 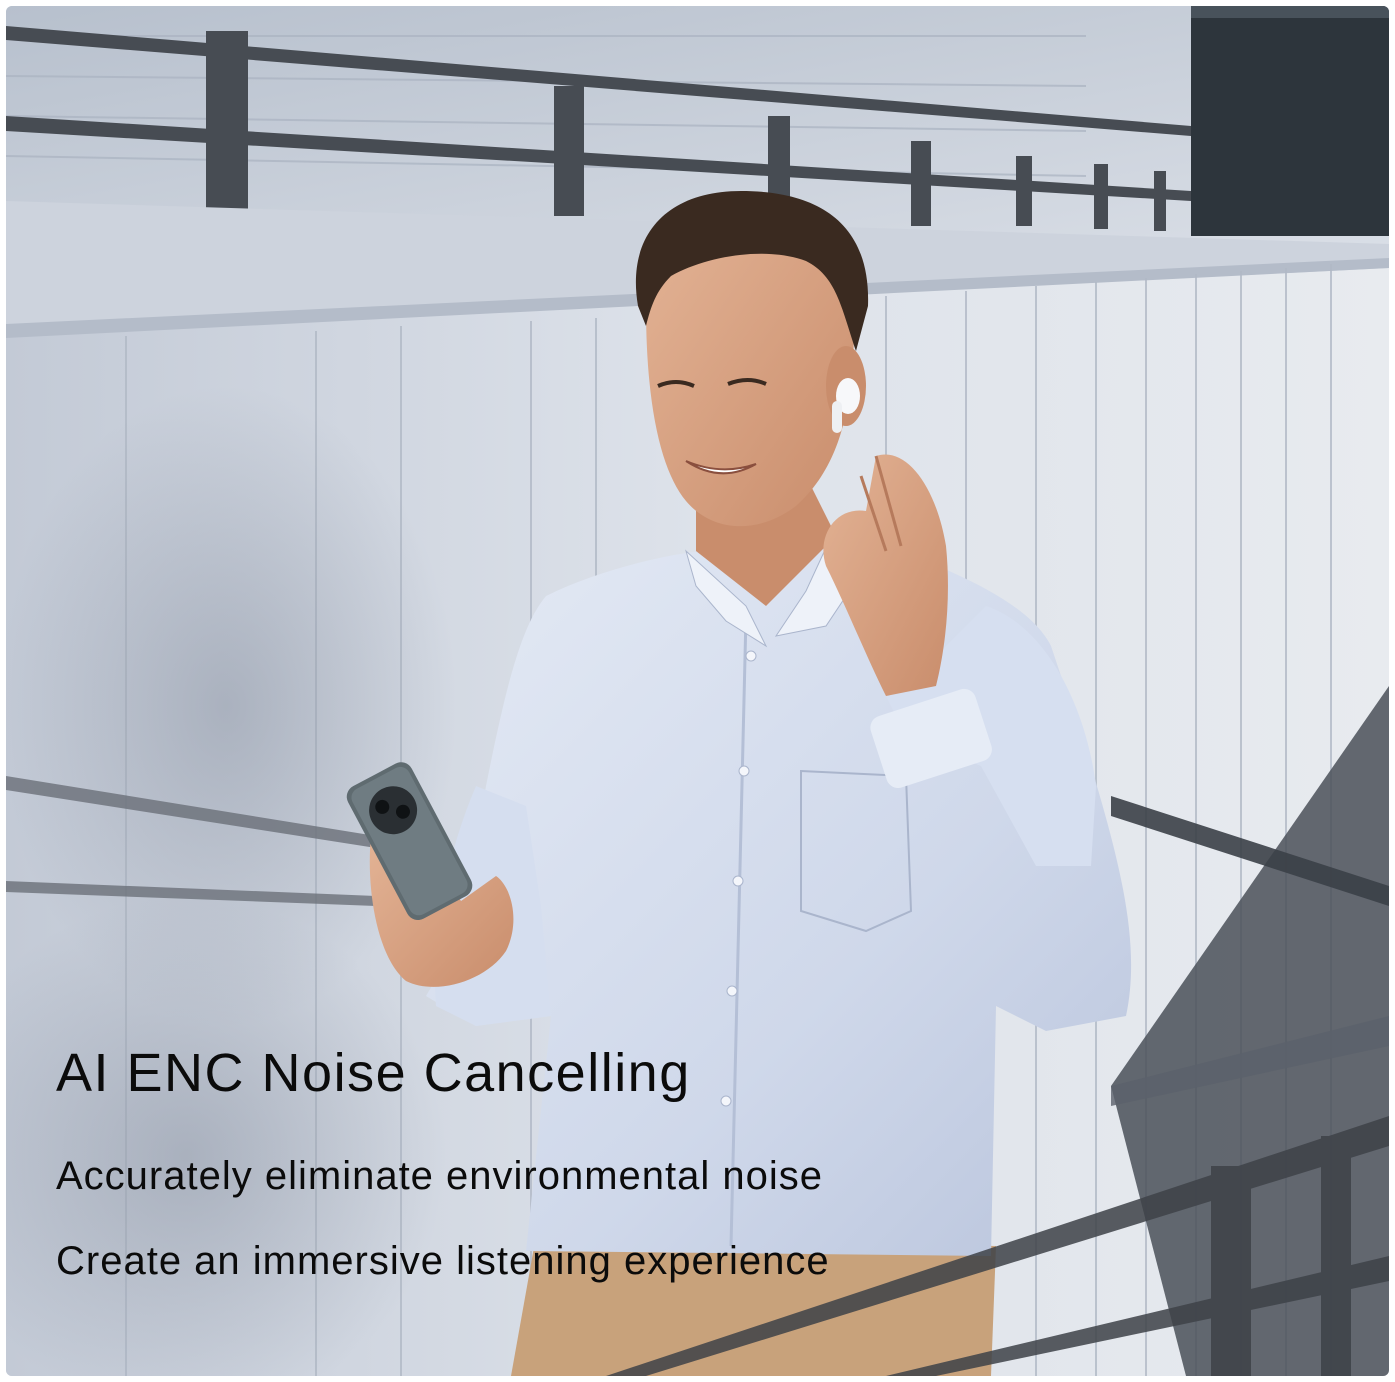 What do you see at coordinates (440, 1176) in the screenshot?
I see `feature-line-1: Accurately eliminate environmental noise` at bounding box center [440, 1176].